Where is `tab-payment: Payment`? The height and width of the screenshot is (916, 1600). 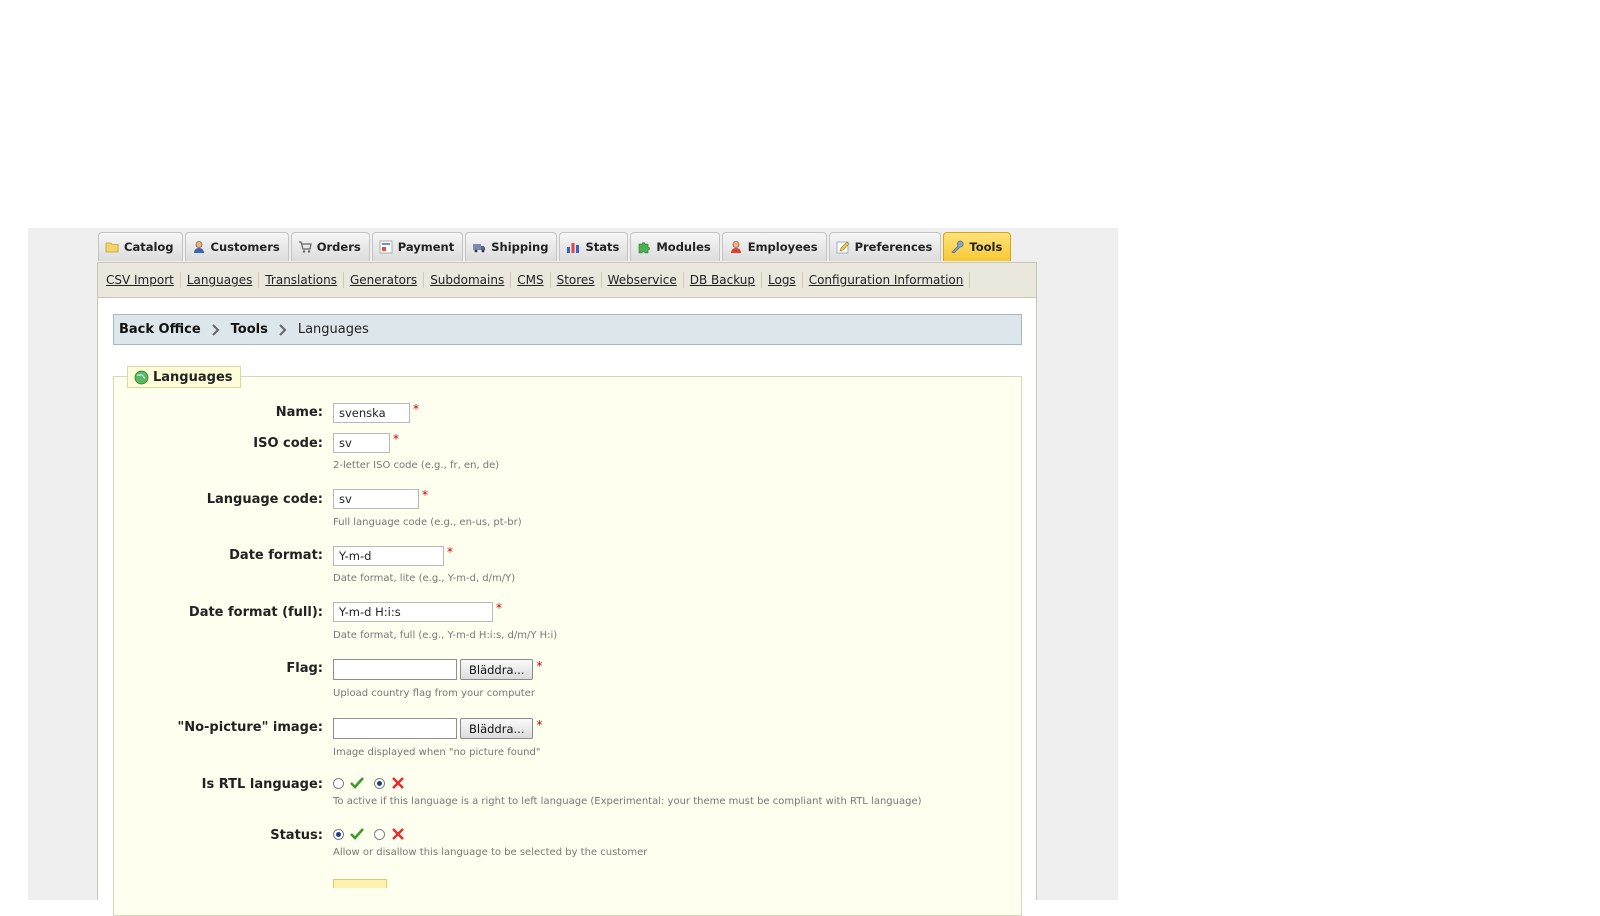
tab-payment: Payment is located at coordinates (417, 246).